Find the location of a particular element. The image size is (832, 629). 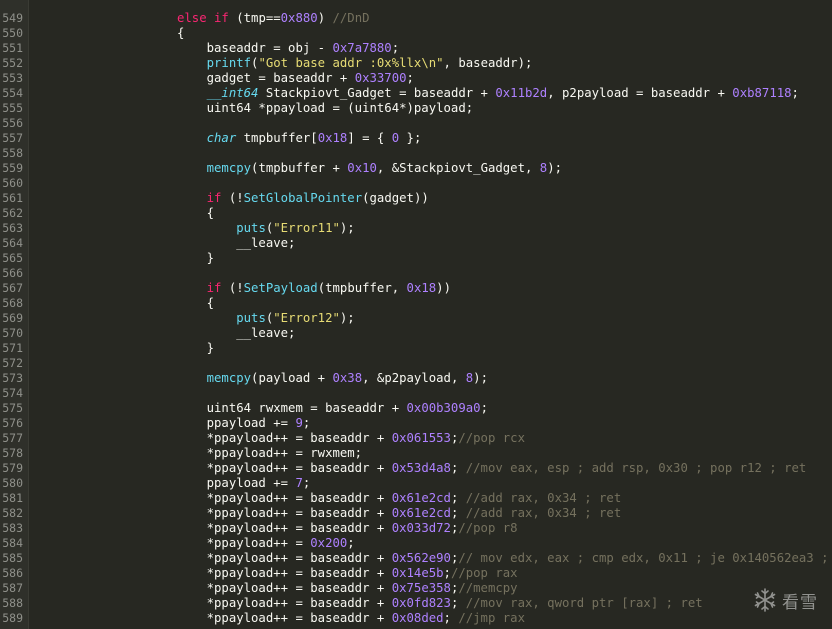

code-token: uint64 rwxmem = baseaddr + is located at coordinates (292, 408).